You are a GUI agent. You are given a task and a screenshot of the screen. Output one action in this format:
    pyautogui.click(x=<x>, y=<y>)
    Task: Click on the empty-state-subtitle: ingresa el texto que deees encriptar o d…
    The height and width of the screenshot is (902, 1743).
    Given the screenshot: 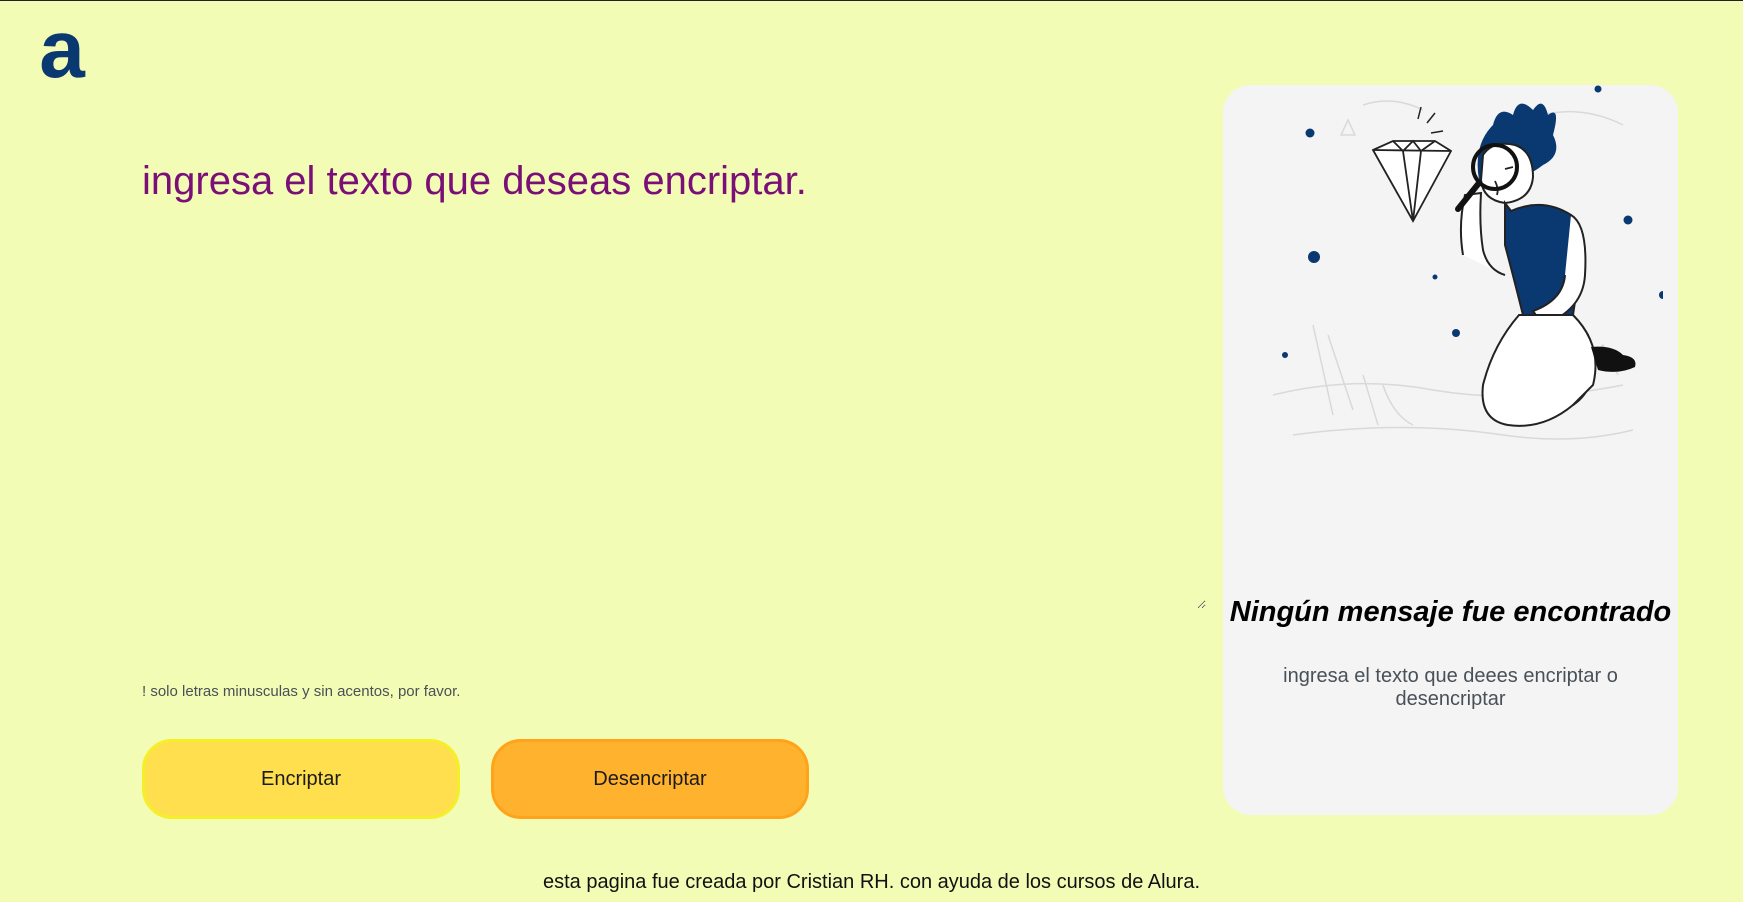 What is the action you would take?
    pyautogui.click(x=1450, y=687)
    